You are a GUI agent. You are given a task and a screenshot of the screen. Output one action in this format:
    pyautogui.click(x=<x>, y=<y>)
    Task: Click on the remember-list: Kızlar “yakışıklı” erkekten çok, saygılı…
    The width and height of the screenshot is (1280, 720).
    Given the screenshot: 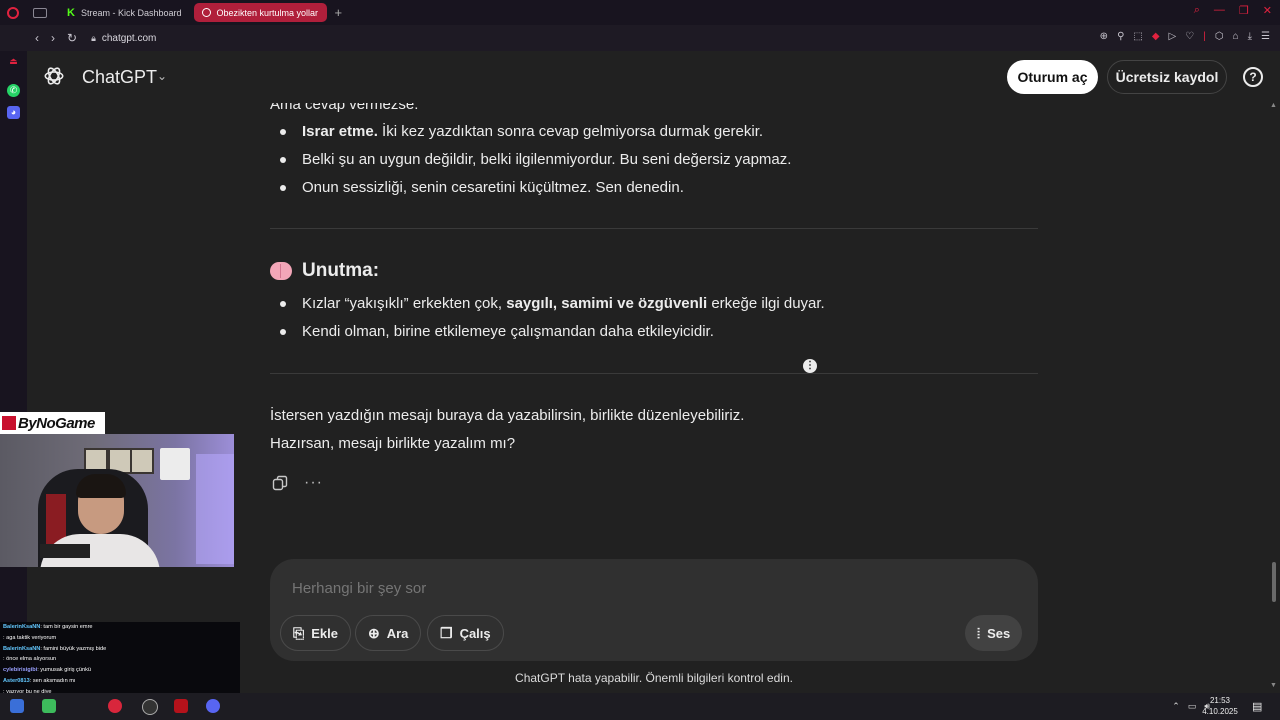 What is the action you would take?
    pyautogui.click(x=547, y=318)
    